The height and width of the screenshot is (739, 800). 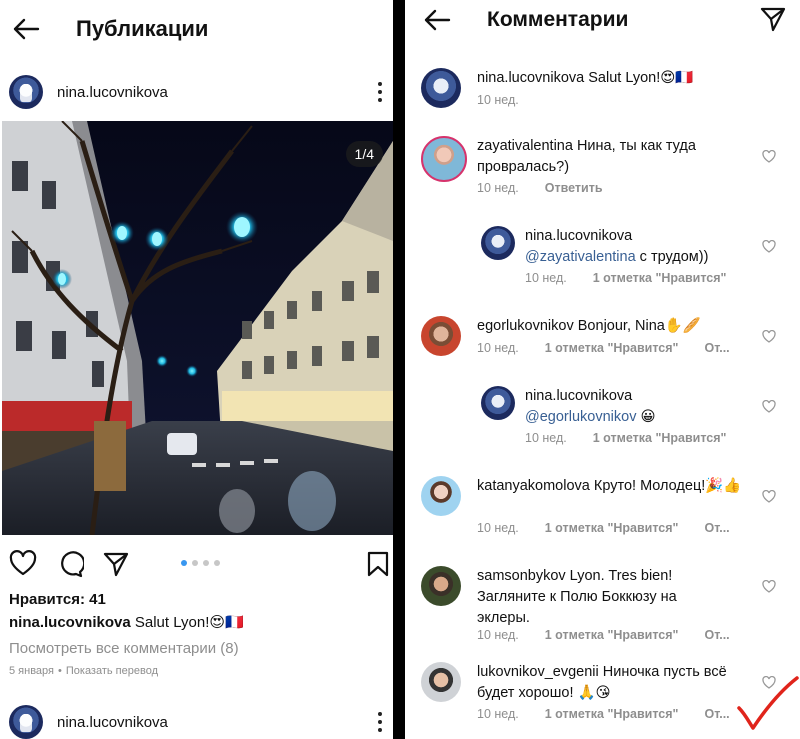 What do you see at coordinates (70, 564) in the screenshot?
I see `comment-icon` at bounding box center [70, 564].